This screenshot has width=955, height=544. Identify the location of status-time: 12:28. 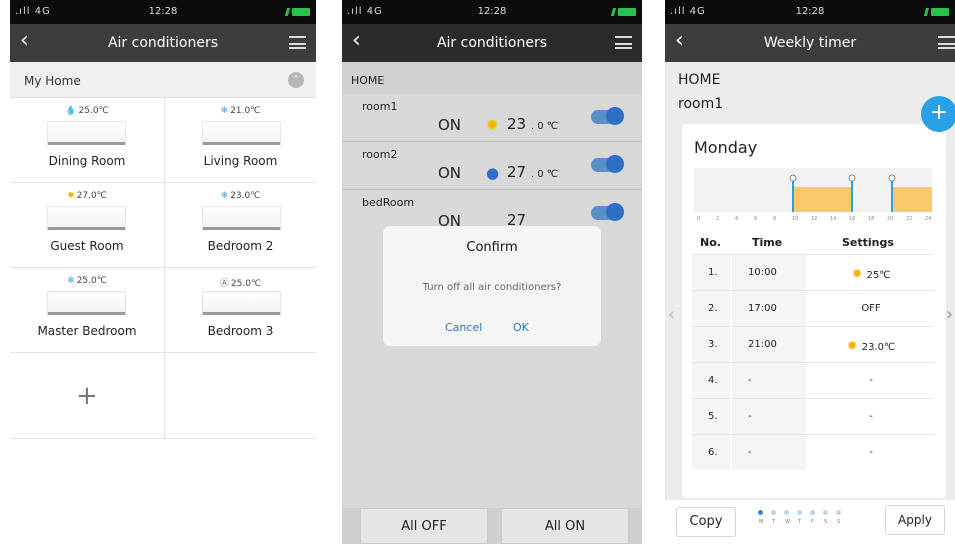
(163, 11).